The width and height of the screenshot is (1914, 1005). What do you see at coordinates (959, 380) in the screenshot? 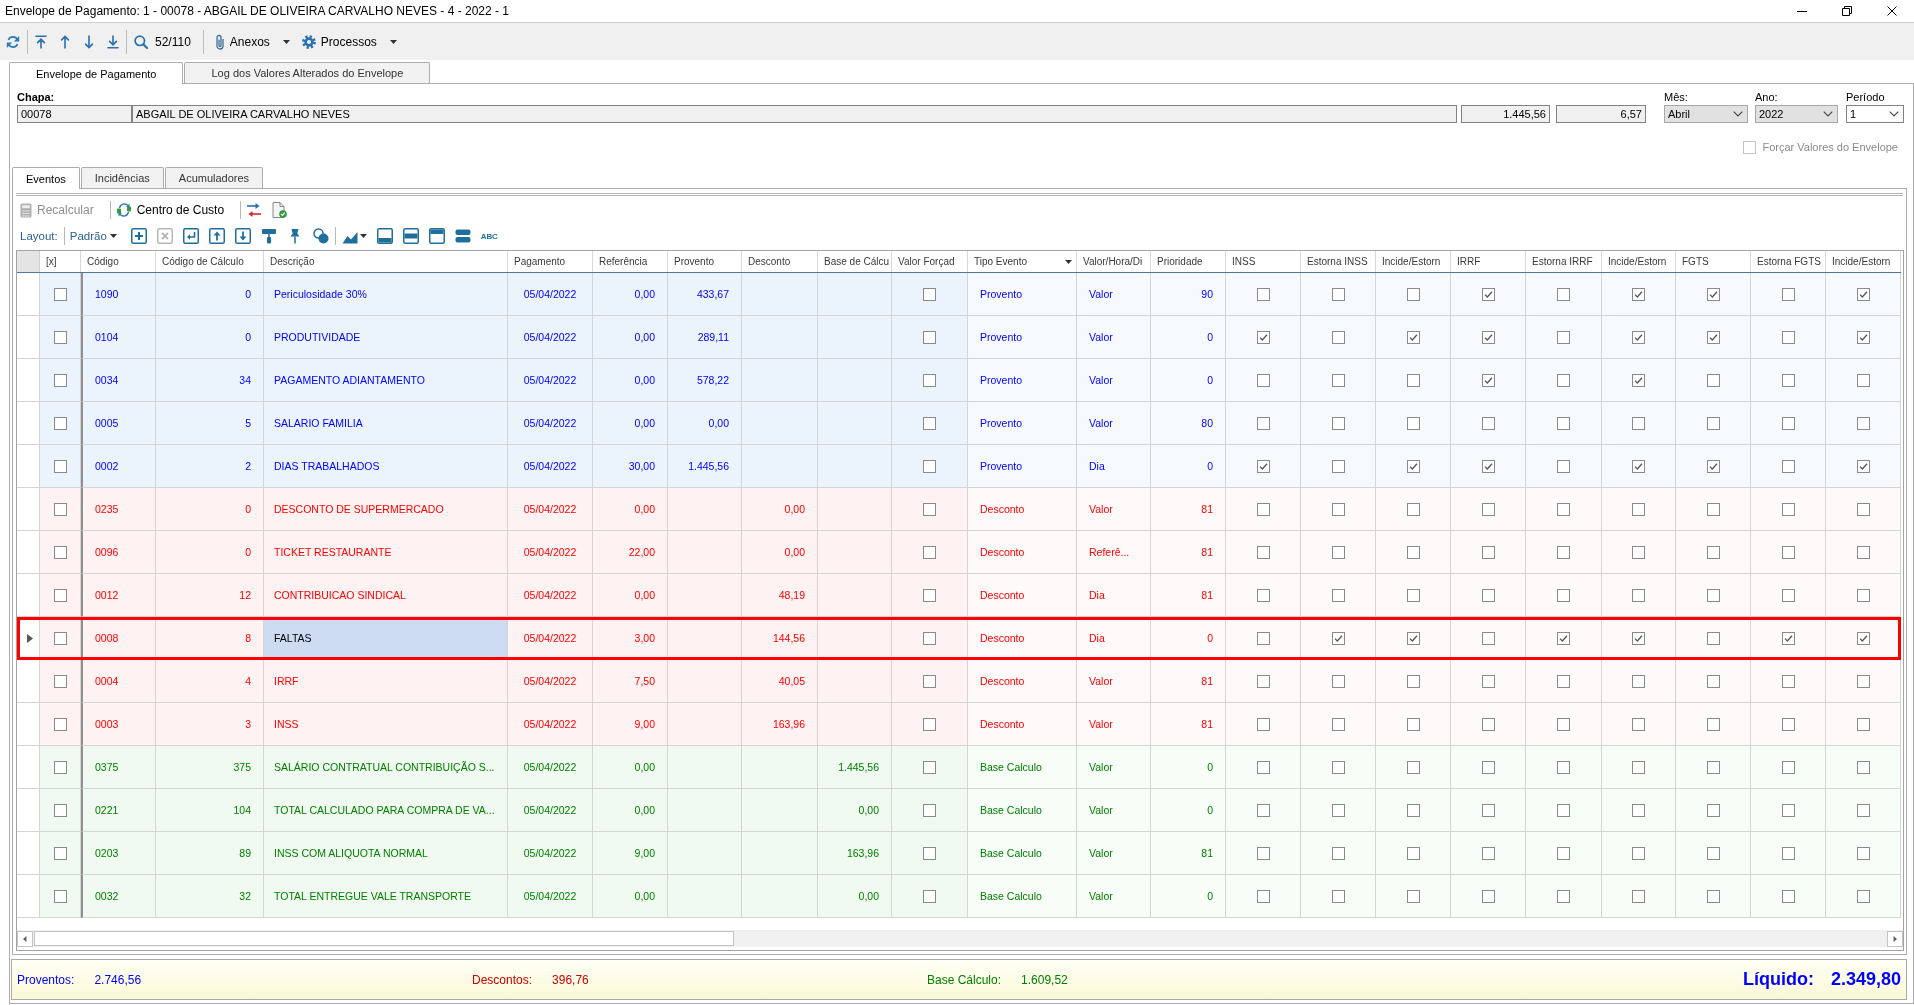
I see `table-row: 0034 34 PAGAMENTO ADIANTAMENTO 05/04/2022 0,00 578,22 Provento Valor 0` at bounding box center [959, 380].